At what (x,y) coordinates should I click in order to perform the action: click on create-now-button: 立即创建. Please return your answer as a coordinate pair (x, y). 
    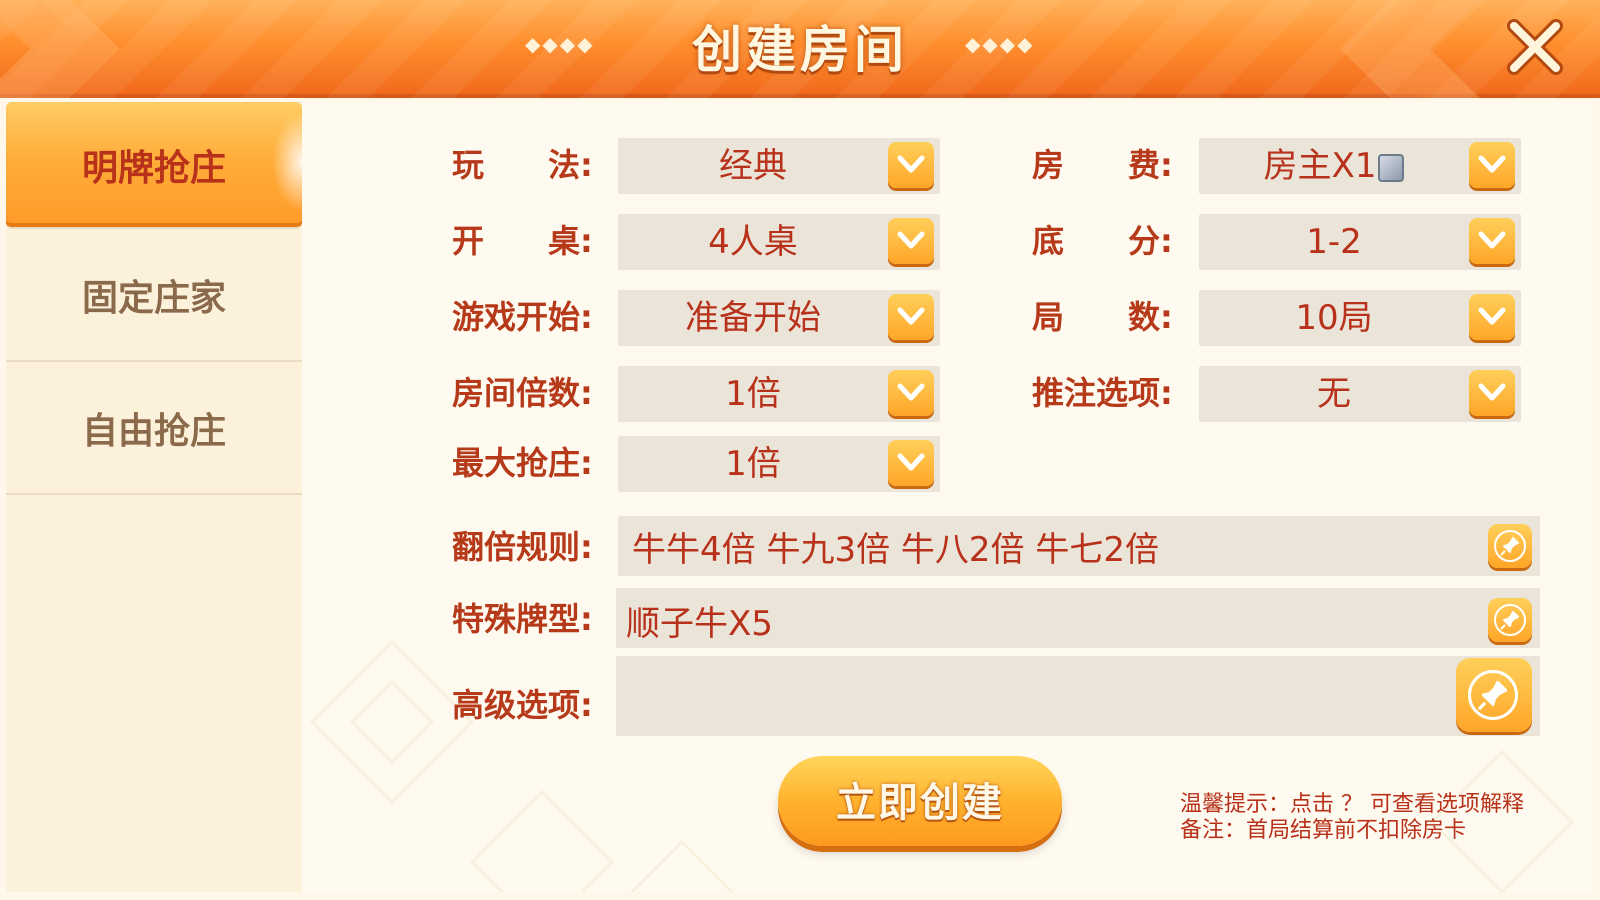
    Looking at the image, I should click on (920, 801).